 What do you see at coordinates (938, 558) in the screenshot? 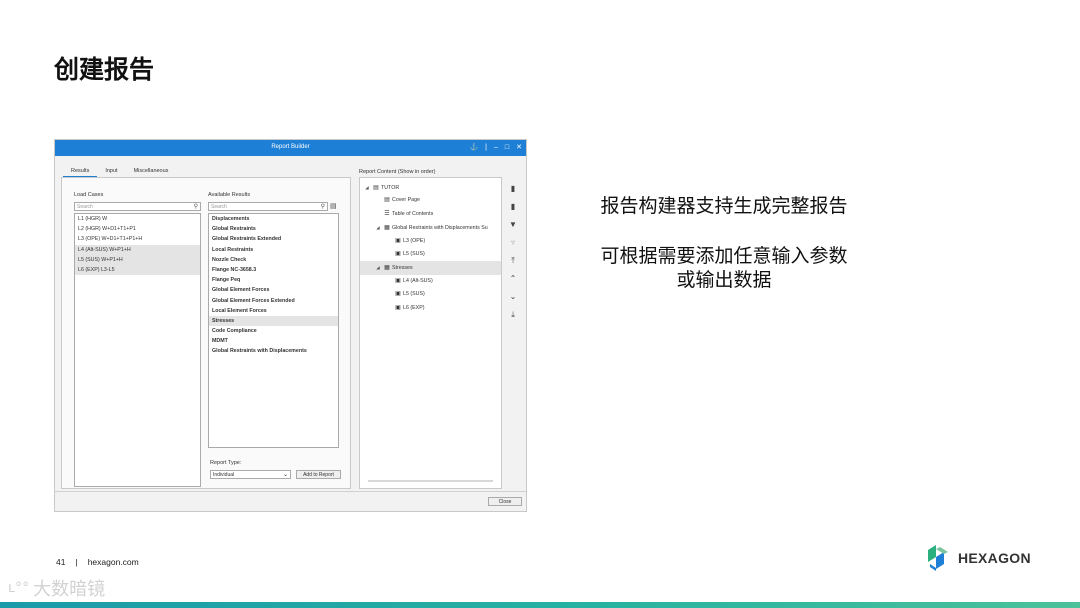
I see `hexagon-logo-icon` at bounding box center [938, 558].